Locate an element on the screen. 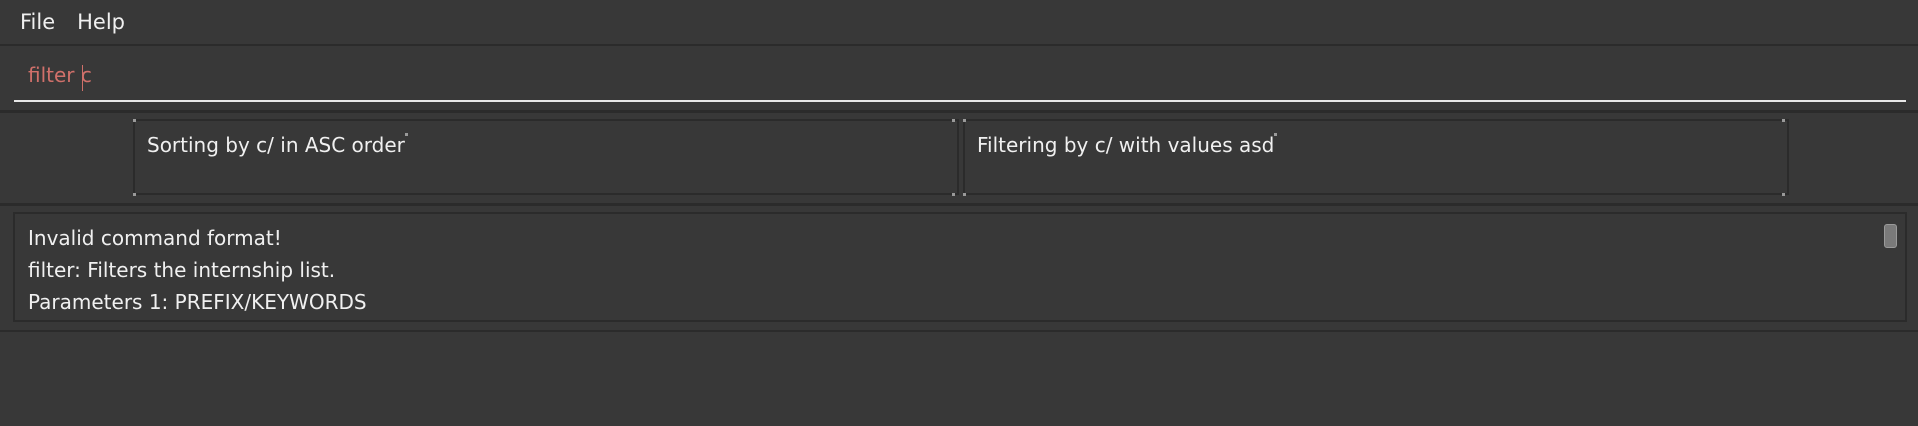  text-caret is located at coordinates (82, 78).